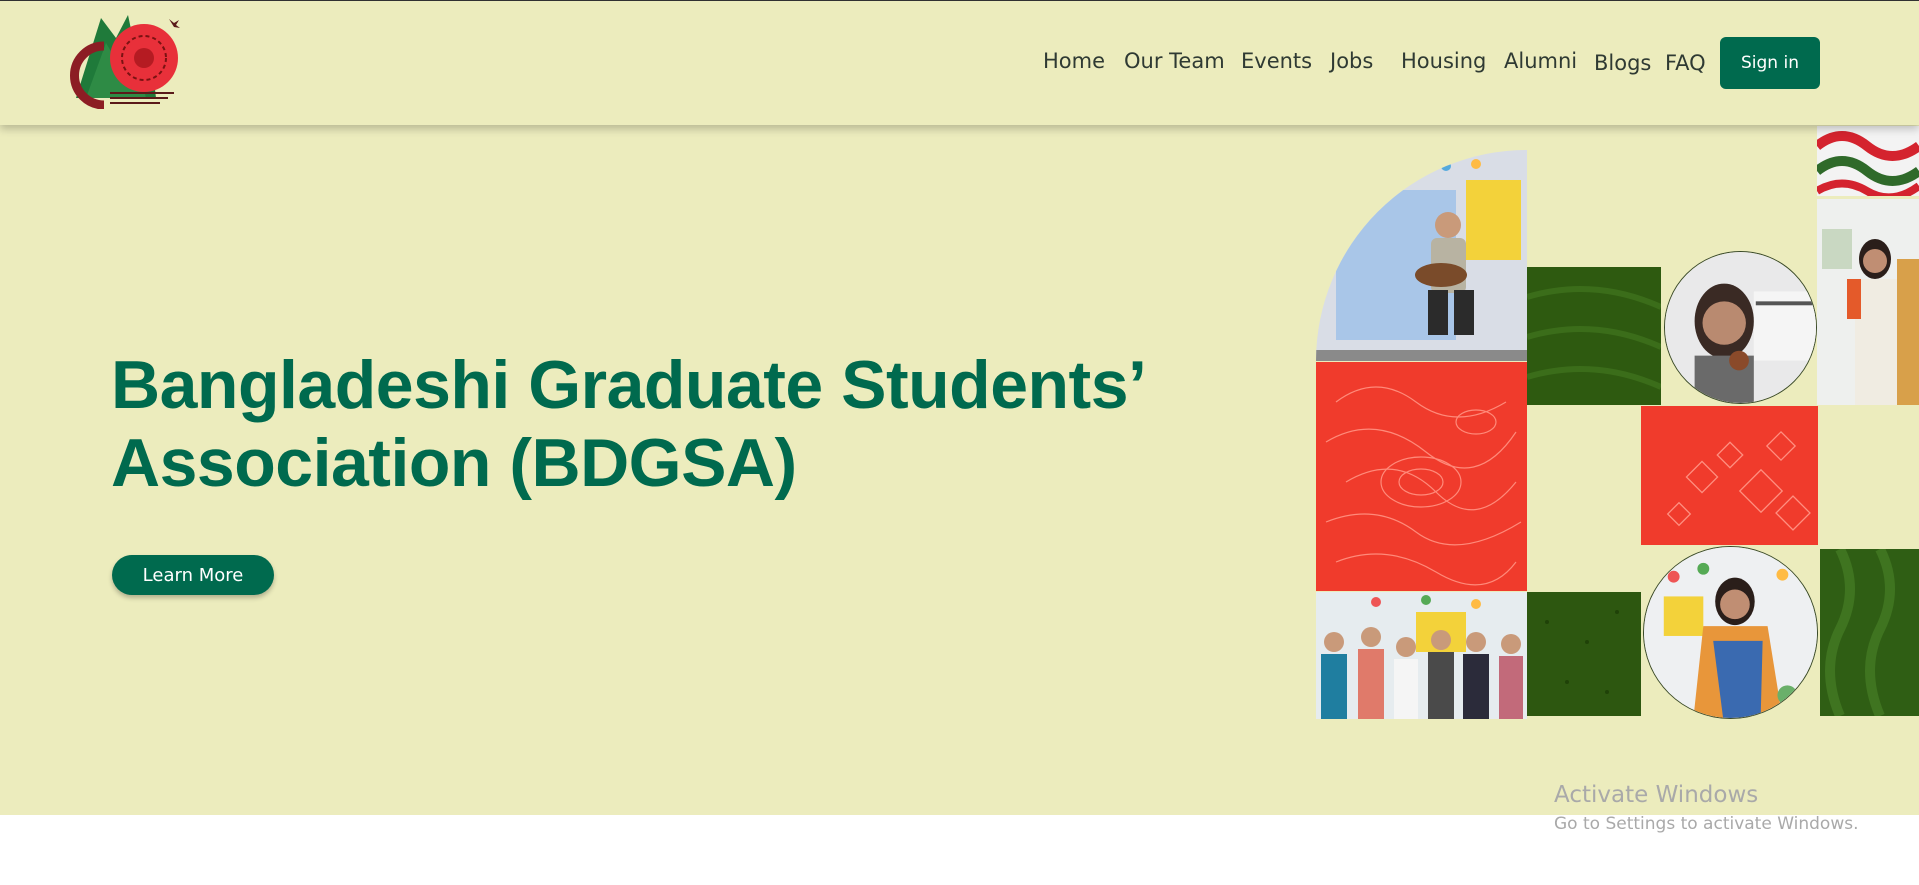 Image resolution: width=1919 pixels, height=885 pixels. What do you see at coordinates (1594, 336) in the screenshot?
I see `green-texture-tile` at bounding box center [1594, 336].